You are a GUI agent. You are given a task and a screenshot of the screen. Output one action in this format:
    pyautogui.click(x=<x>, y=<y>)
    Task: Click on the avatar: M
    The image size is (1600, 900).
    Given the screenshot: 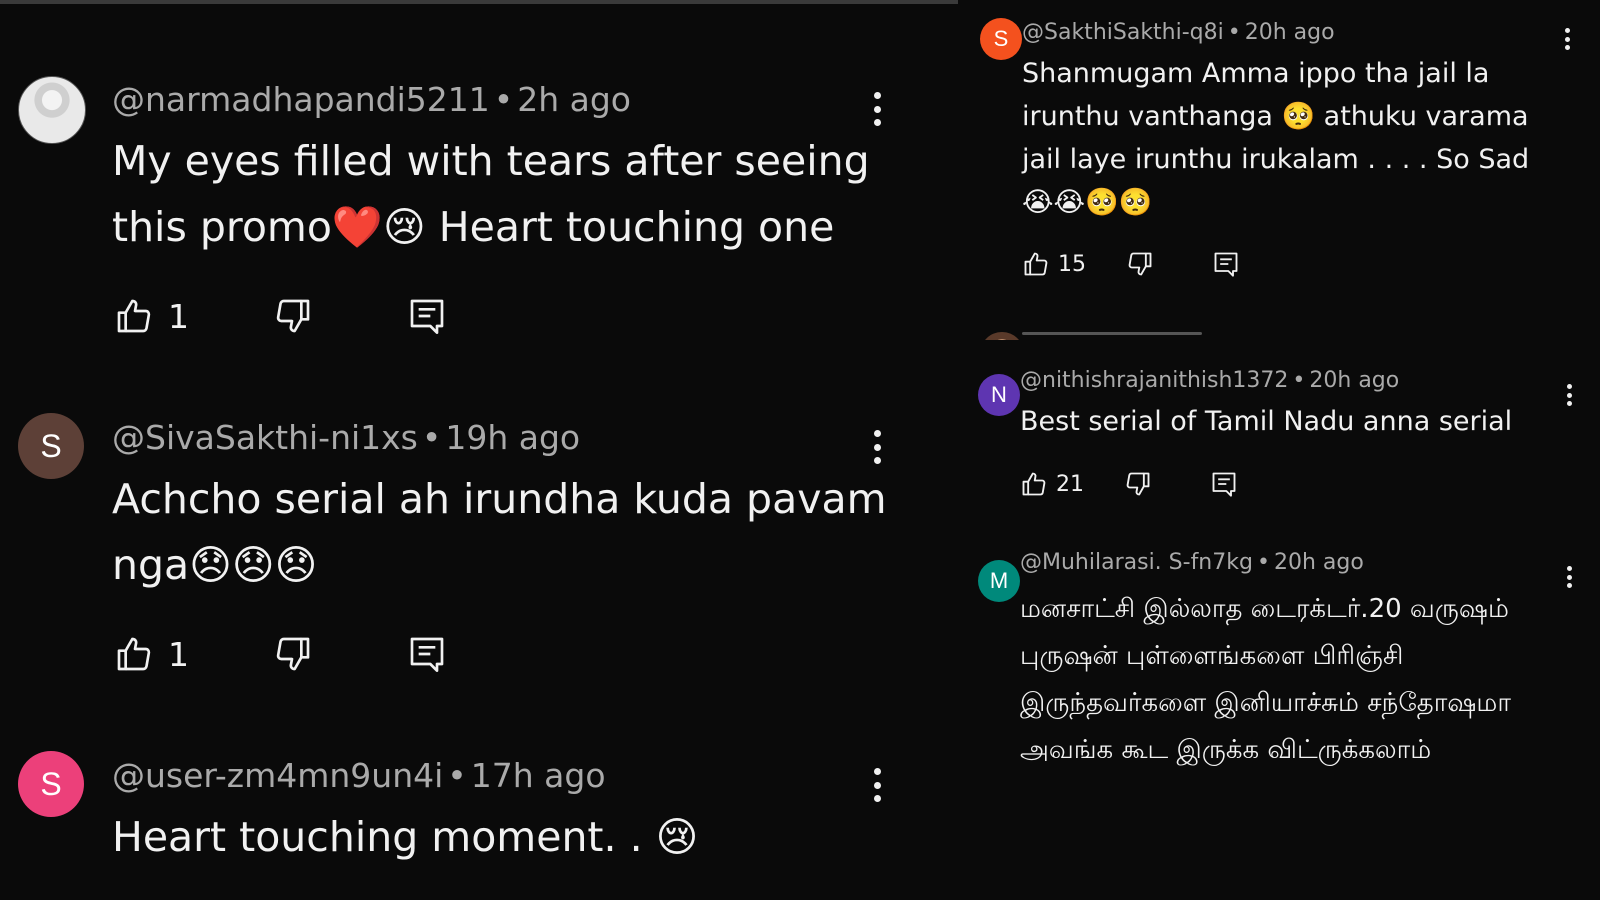 What is the action you would take?
    pyautogui.click(x=999, y=581)
    